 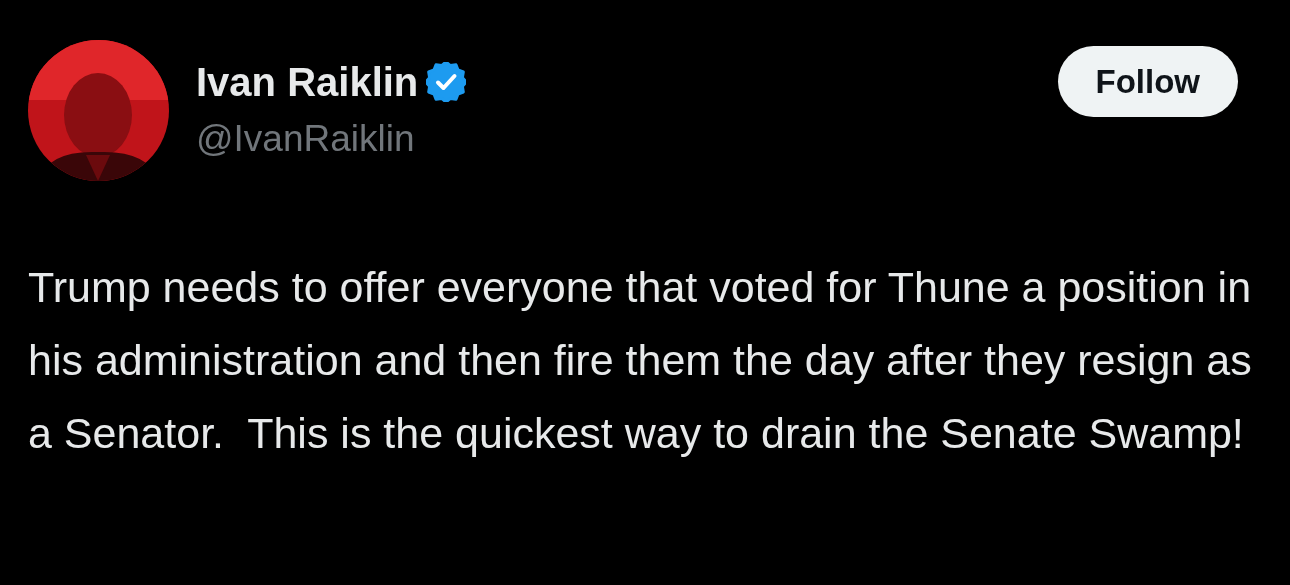 What do you see at coordinates (307, 82) in the screenshot?
I see `author-name: Ivan Raiklin` at bounding box center [307, 82].